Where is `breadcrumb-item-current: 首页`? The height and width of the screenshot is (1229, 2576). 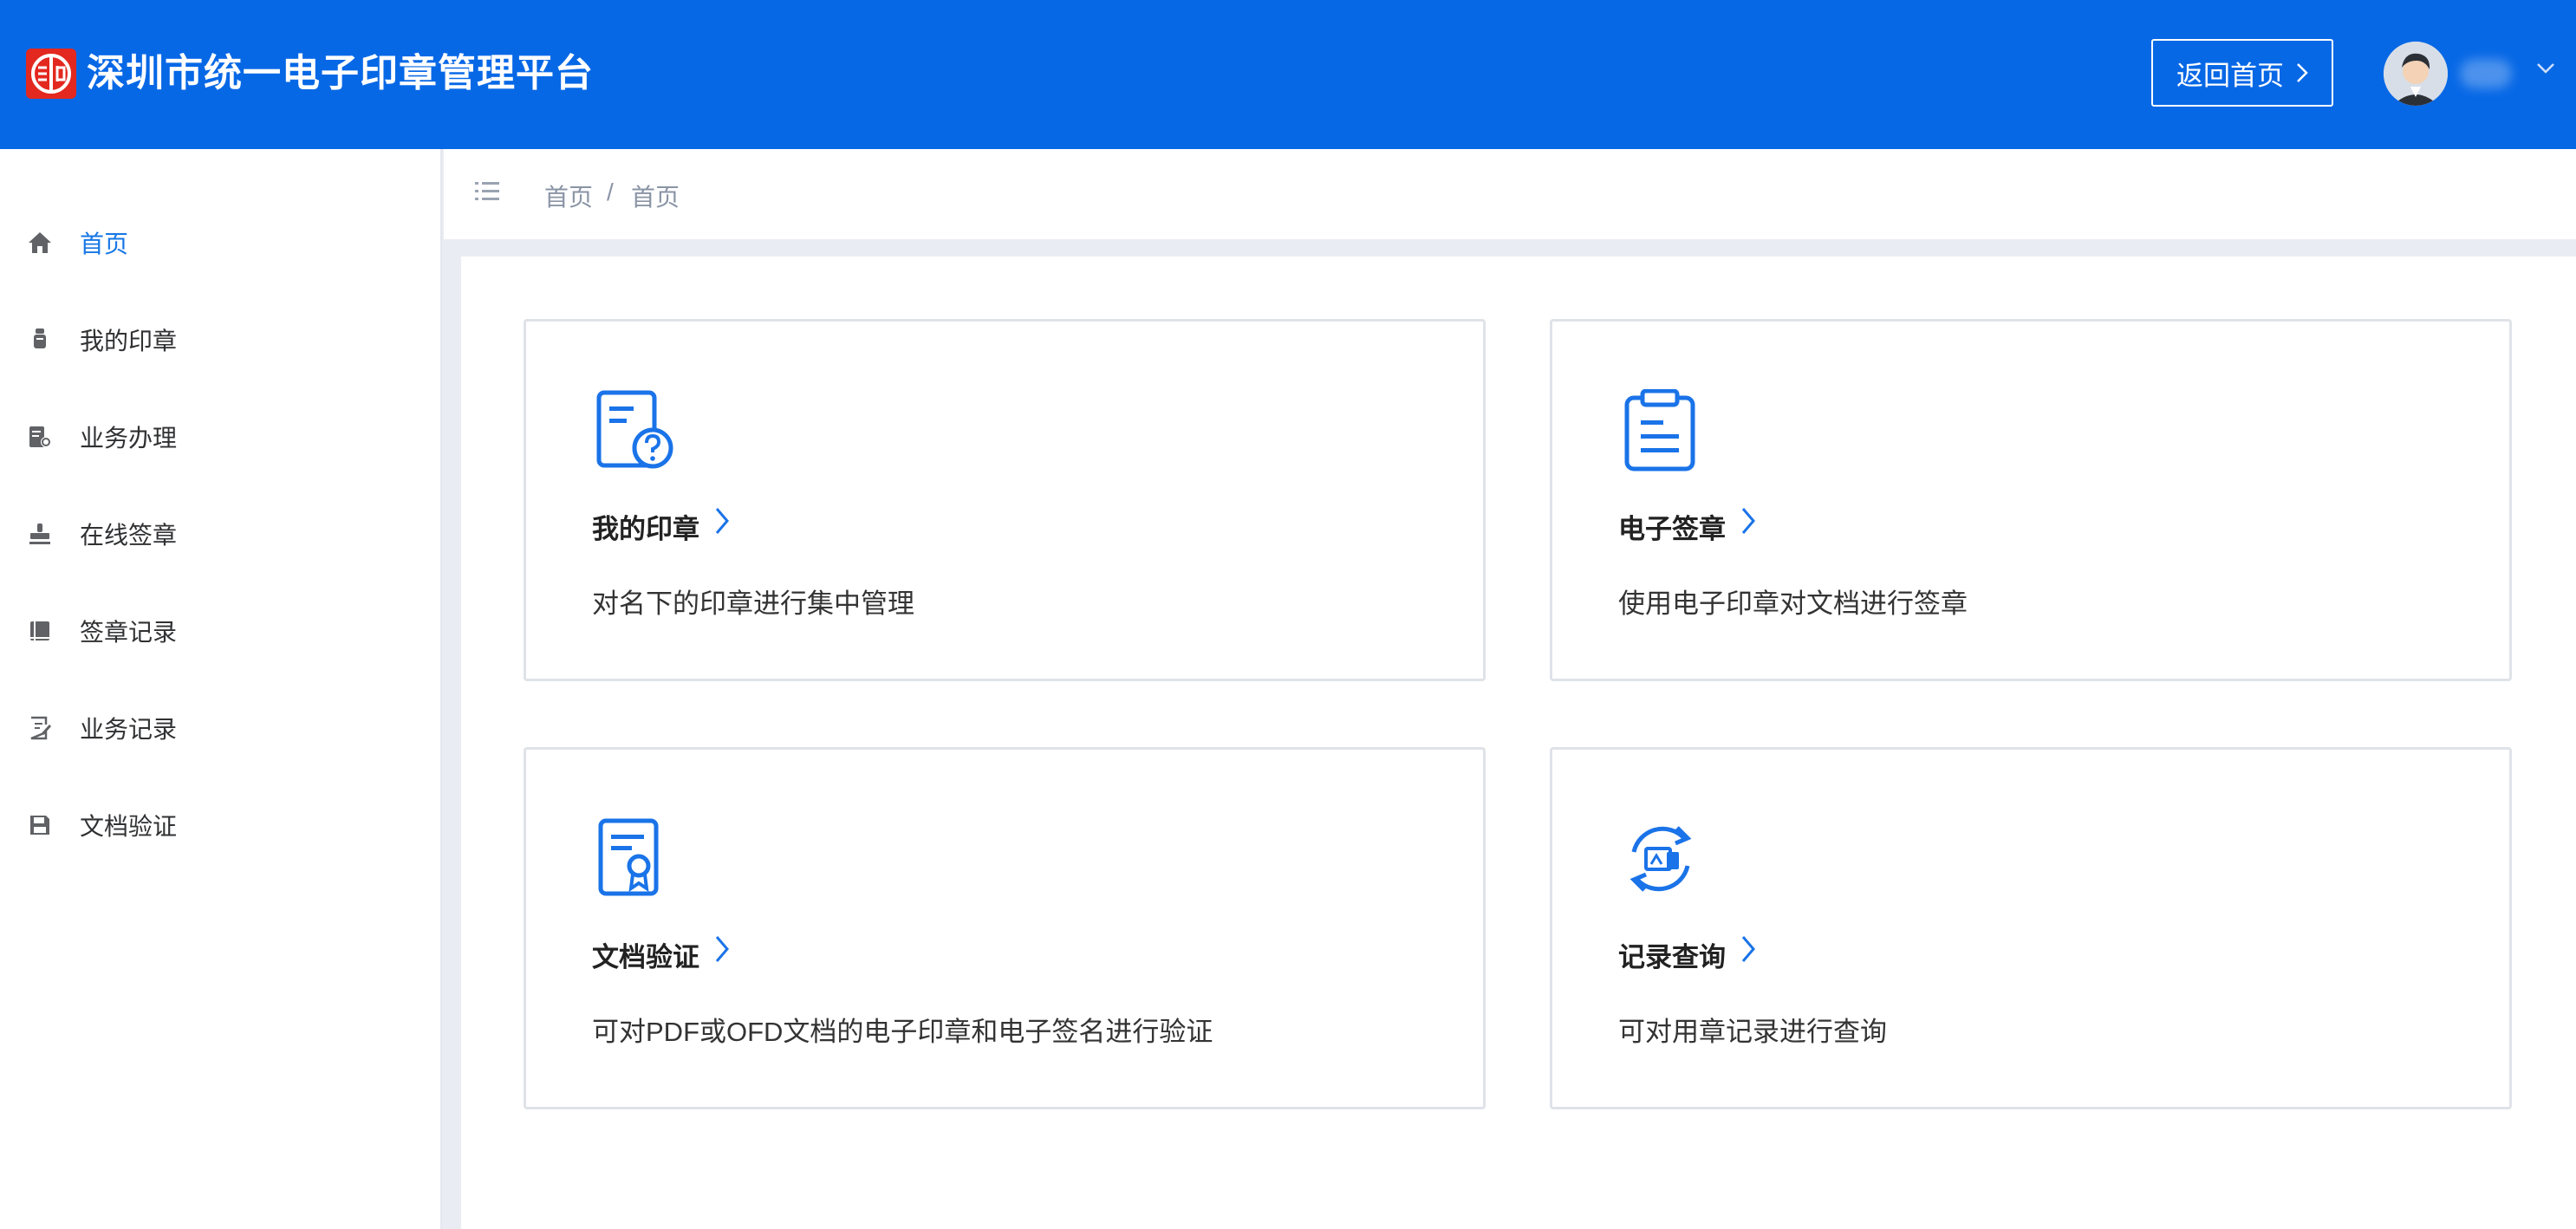 breadcrumb-item-current: 首页 is located at coordinates (655, 197).